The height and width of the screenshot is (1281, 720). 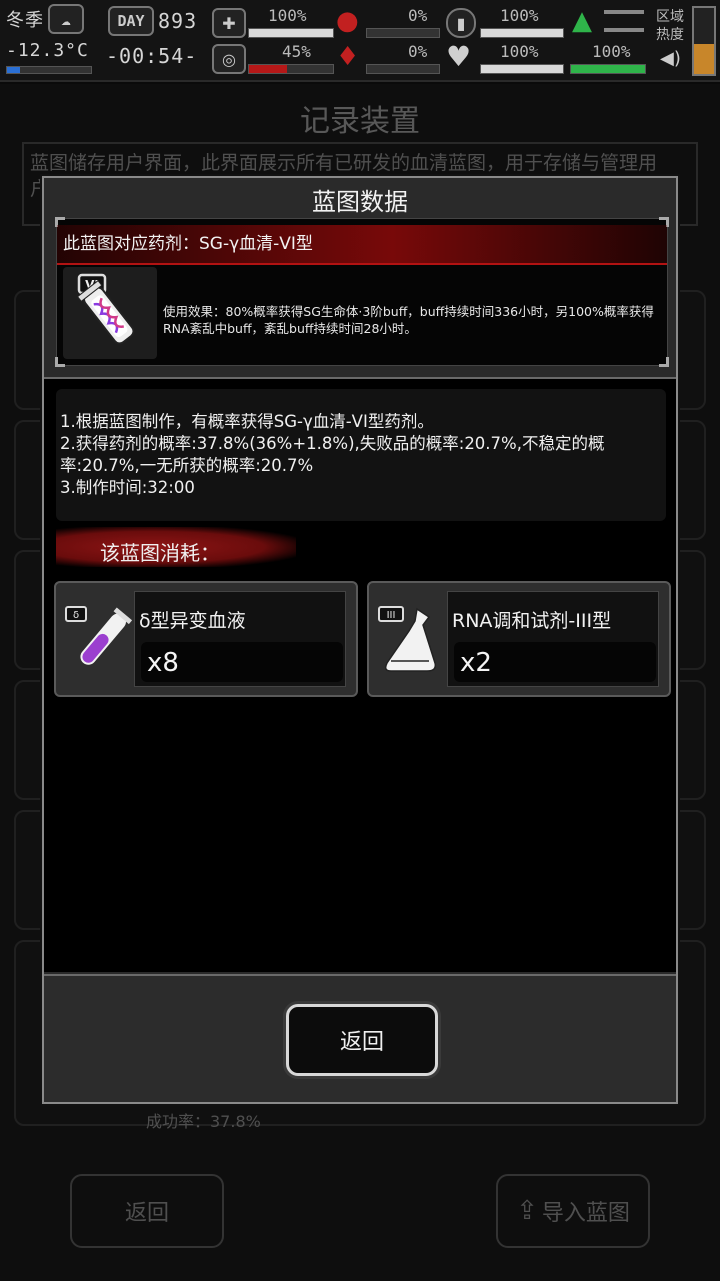 What do you see at coordinates (287, 15) in the screenshot?
I see `health-value: 100%` at bounding box center [287, 15].